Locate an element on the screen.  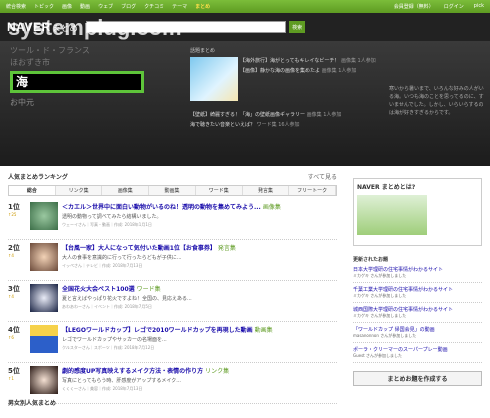
ranking-header: 人気まとめランキング すべて見る is located at coordinates (172, 176).